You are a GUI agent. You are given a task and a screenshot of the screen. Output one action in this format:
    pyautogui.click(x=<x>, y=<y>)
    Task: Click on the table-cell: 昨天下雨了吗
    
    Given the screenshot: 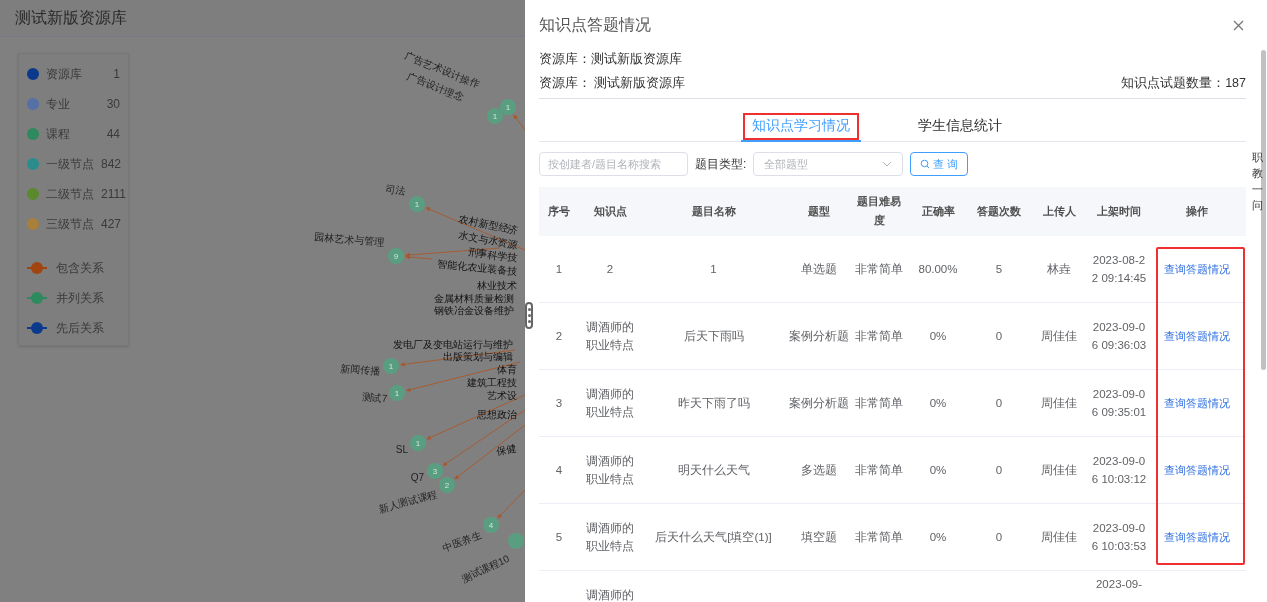 What is the action you would take?
    pyautogui.click(x=713, y=403)
    